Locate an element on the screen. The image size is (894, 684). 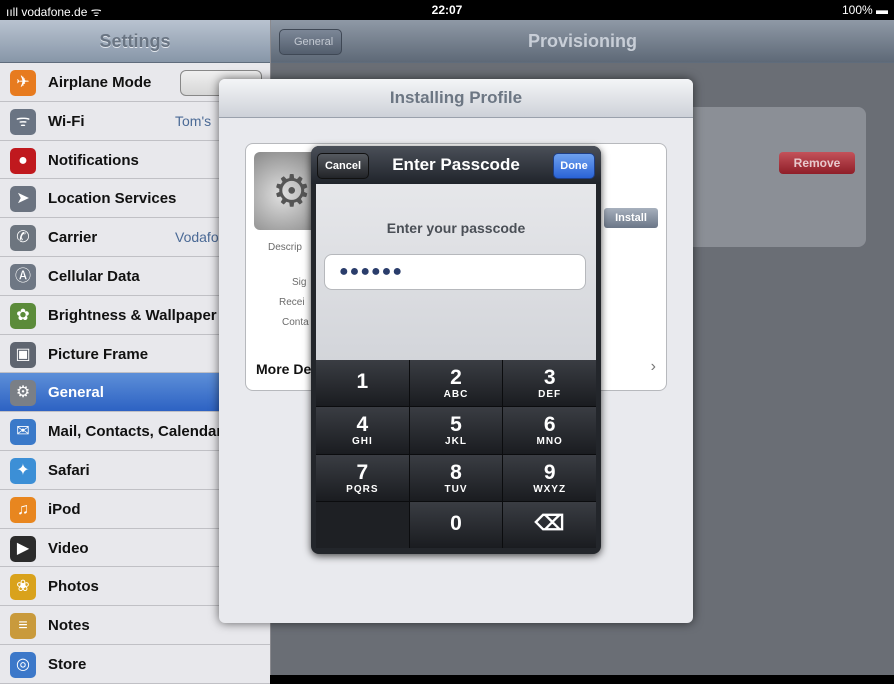
sheet-title: Installing Profile is located at coordinates (456, 98).